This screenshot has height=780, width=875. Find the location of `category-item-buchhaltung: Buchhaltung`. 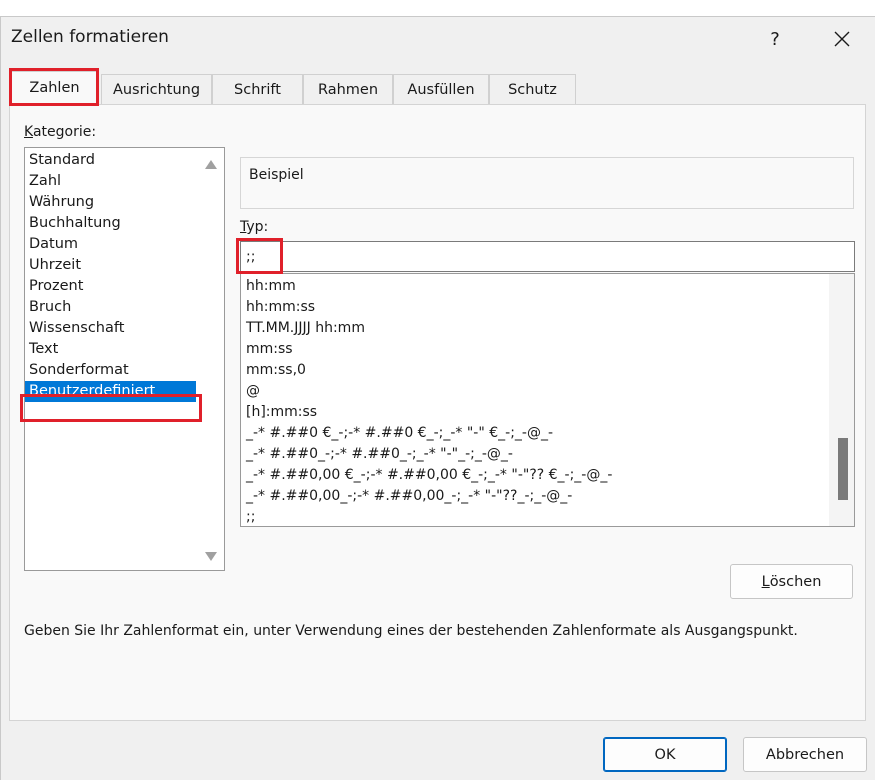

category-item-buchhaltung: Buchhaltung is located at coordinates (110, 223).